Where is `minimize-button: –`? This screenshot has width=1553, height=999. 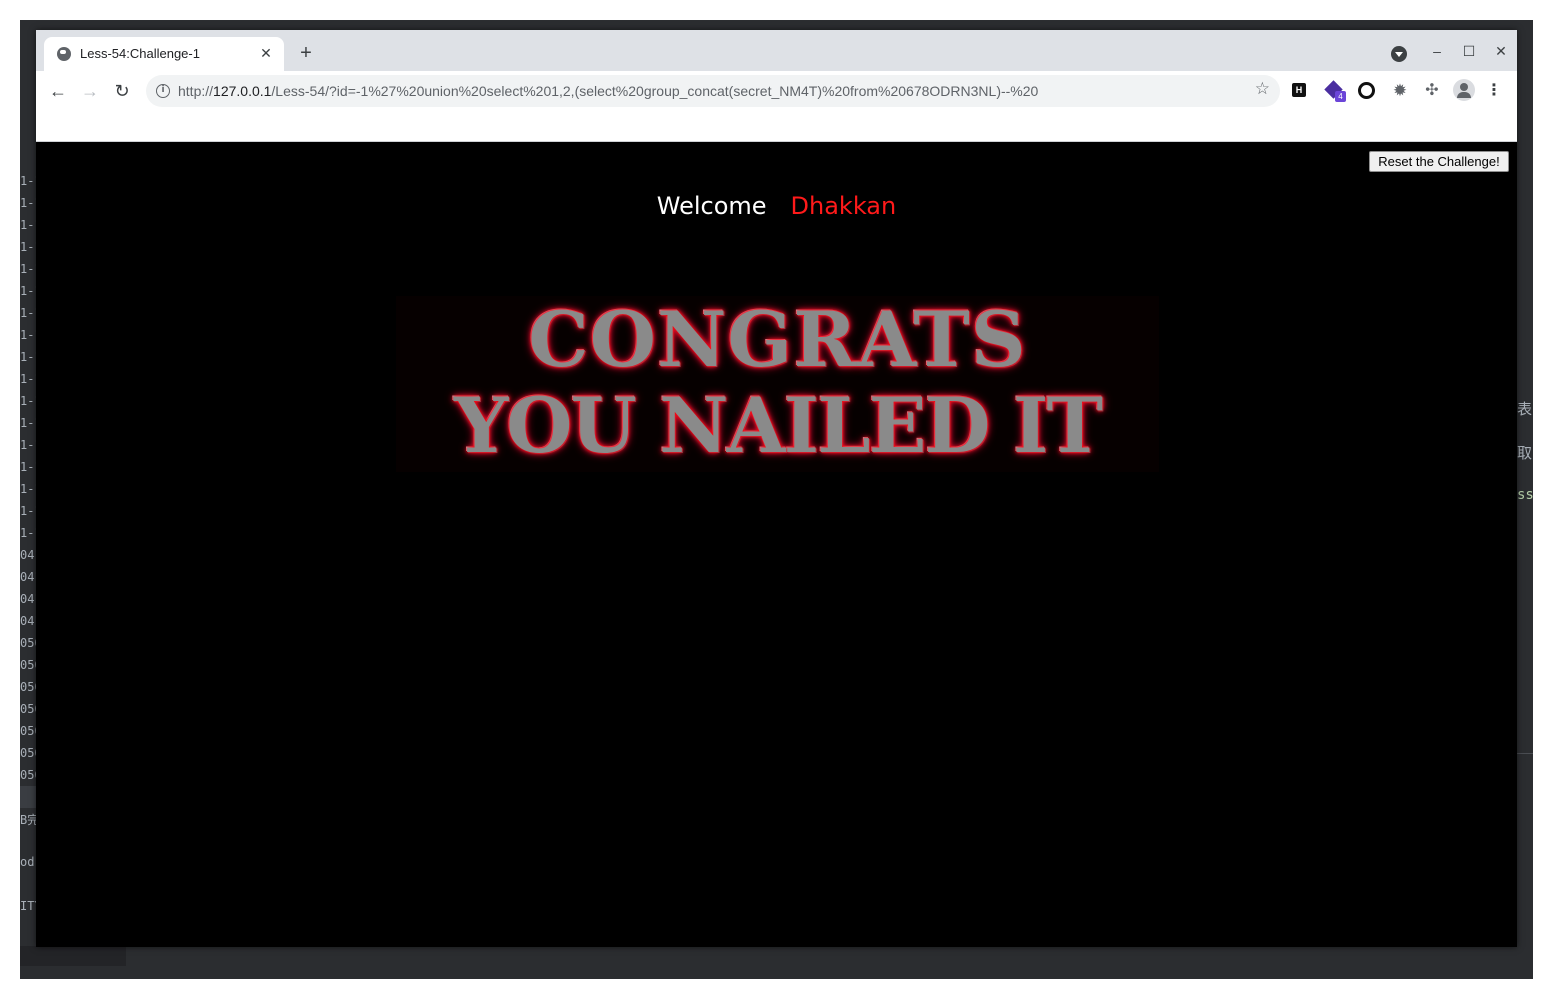
minimize-button: – is located at coordinates (1437, 51).